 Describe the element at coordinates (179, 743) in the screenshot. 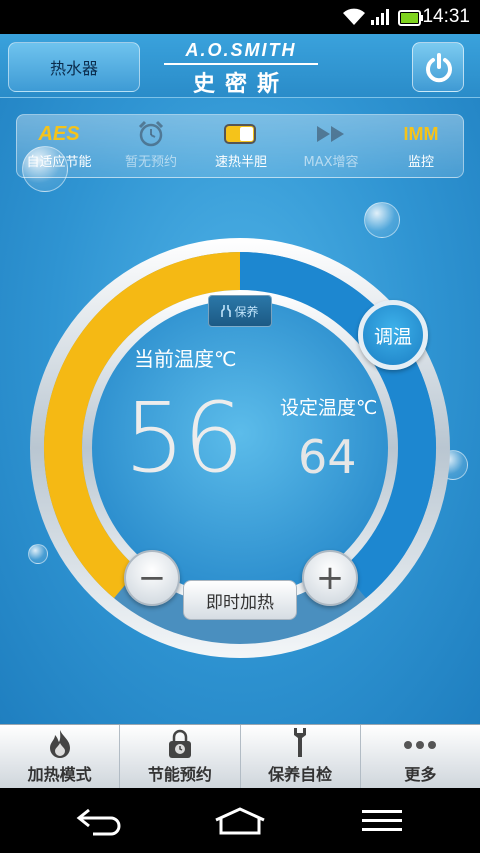

I see `lock-clock-icon` at that location.